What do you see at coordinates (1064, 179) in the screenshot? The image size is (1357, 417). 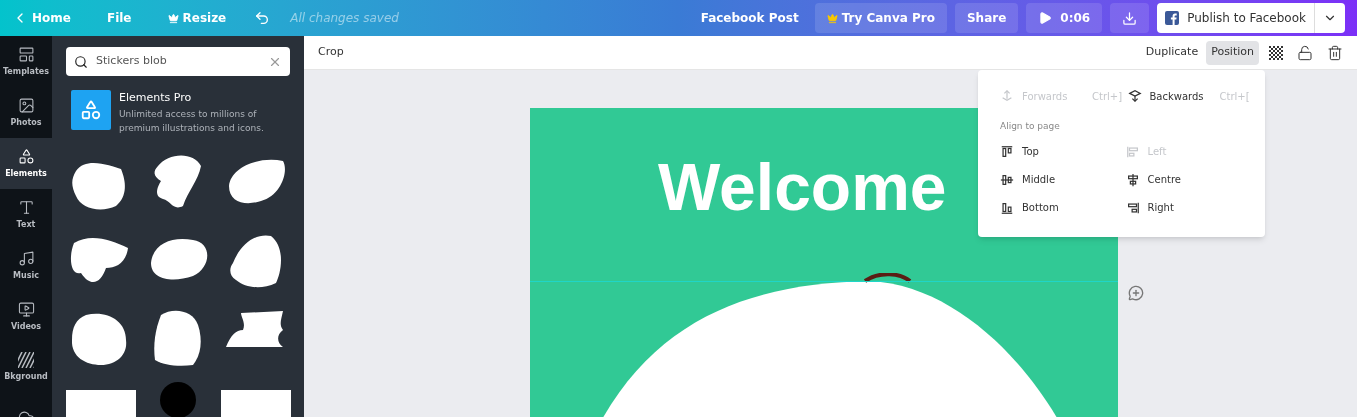 I see `align-menu-item: Middle` at bounding box center [1064, 179].